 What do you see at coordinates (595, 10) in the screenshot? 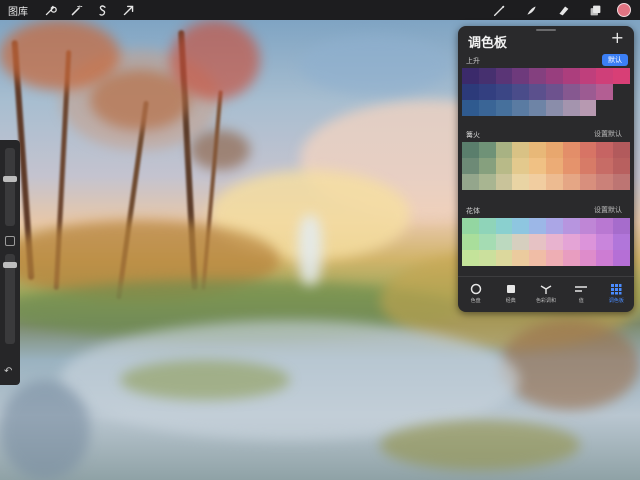
I see `layers-icon` at bounding box center [595, 10].